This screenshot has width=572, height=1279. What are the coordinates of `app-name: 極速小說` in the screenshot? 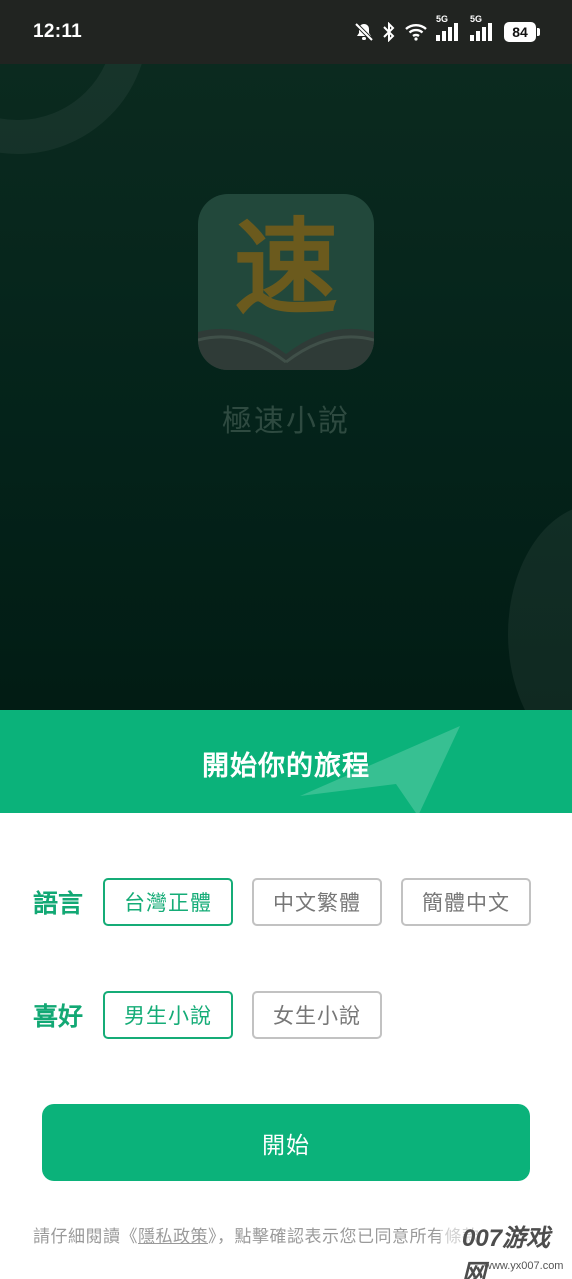 It's located at (286, 421).